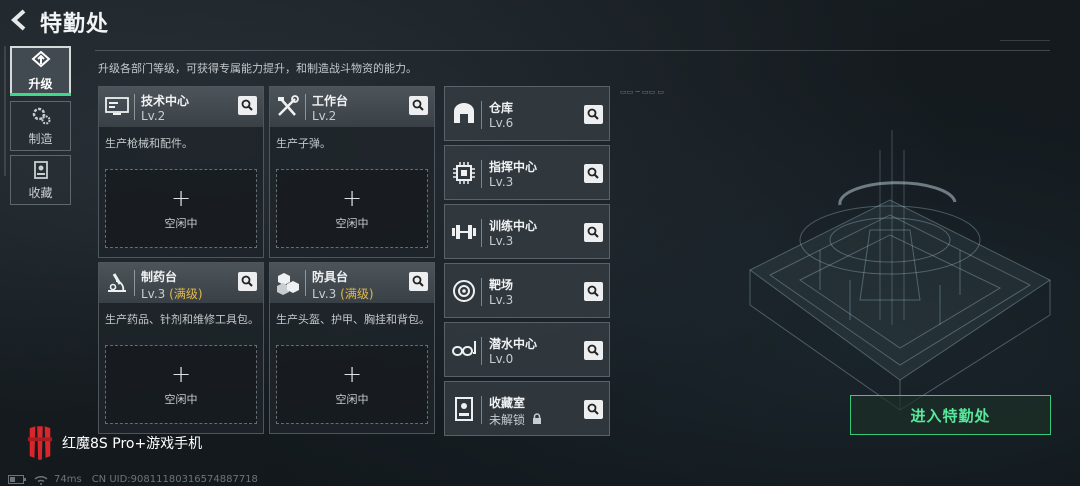 Image resolution: width=1080 pixels, height=486 pixels. What do you see at coordinates (181, 107) in the screenshot?
I see `card-header: 技术中心 Lv.2` at bounding box center [181, 107].